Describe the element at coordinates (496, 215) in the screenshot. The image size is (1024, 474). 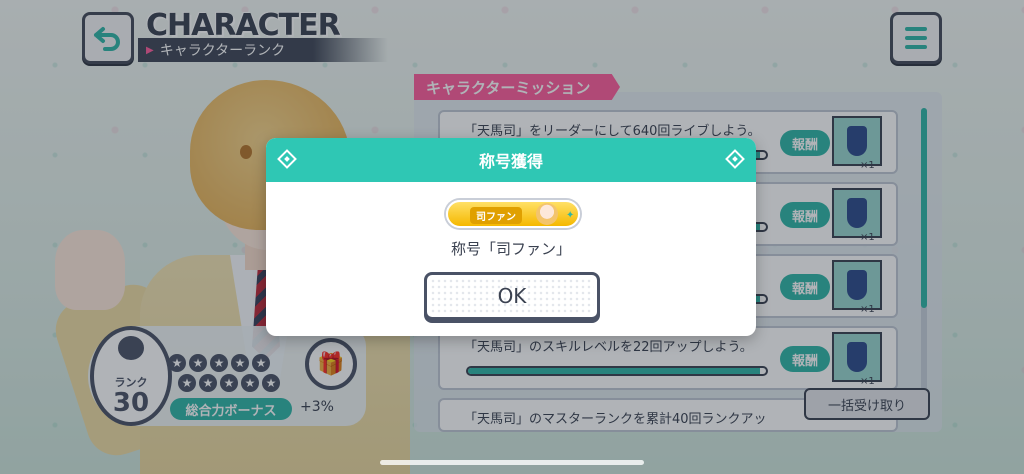
I see `badge-text: 司ファン` at that location.